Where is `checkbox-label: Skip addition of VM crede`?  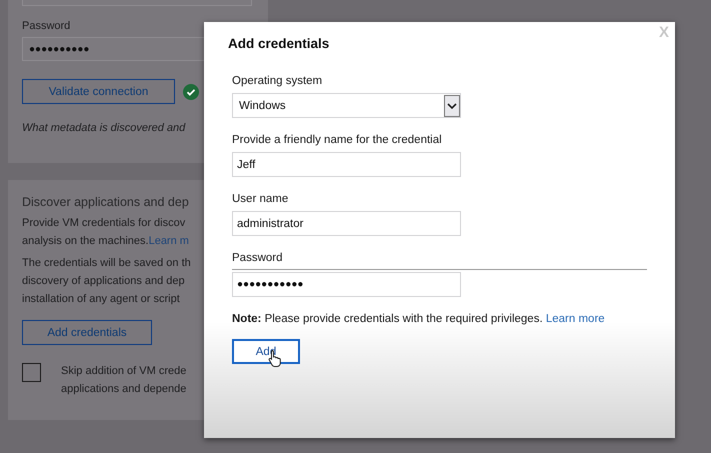
checkbox-label: Skip addition of VM crede is located at coordinates (123, 371).